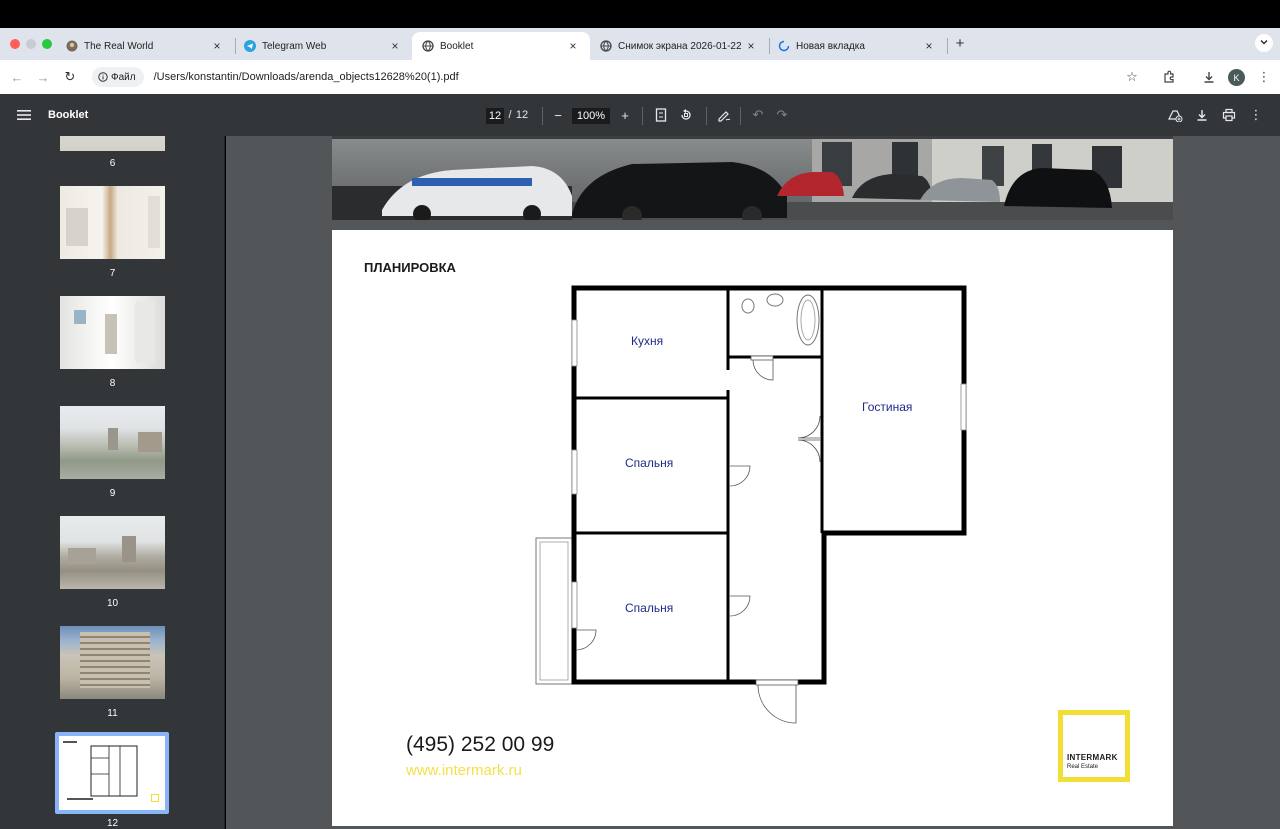 Image resolution: width=1280 pixels, height=829 pixels. What do you see at coordinates (649, 608) in the screenshot?
I see `room-label-bedroom-2: Спальня` at bounding box center [649, 608].